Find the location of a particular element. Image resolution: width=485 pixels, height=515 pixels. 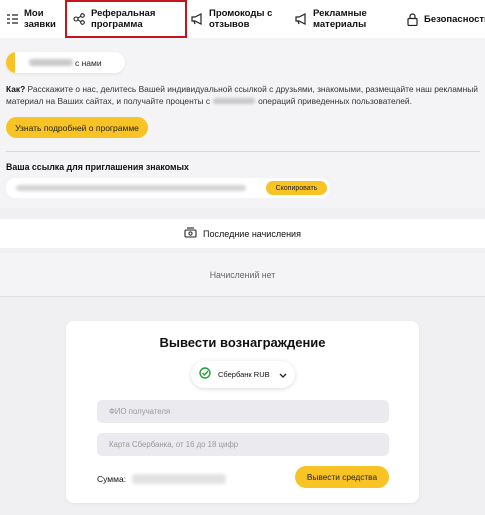

referral-link-title: Ваша ссылка для приглашения знакомых is located at coordinates (97, 167).